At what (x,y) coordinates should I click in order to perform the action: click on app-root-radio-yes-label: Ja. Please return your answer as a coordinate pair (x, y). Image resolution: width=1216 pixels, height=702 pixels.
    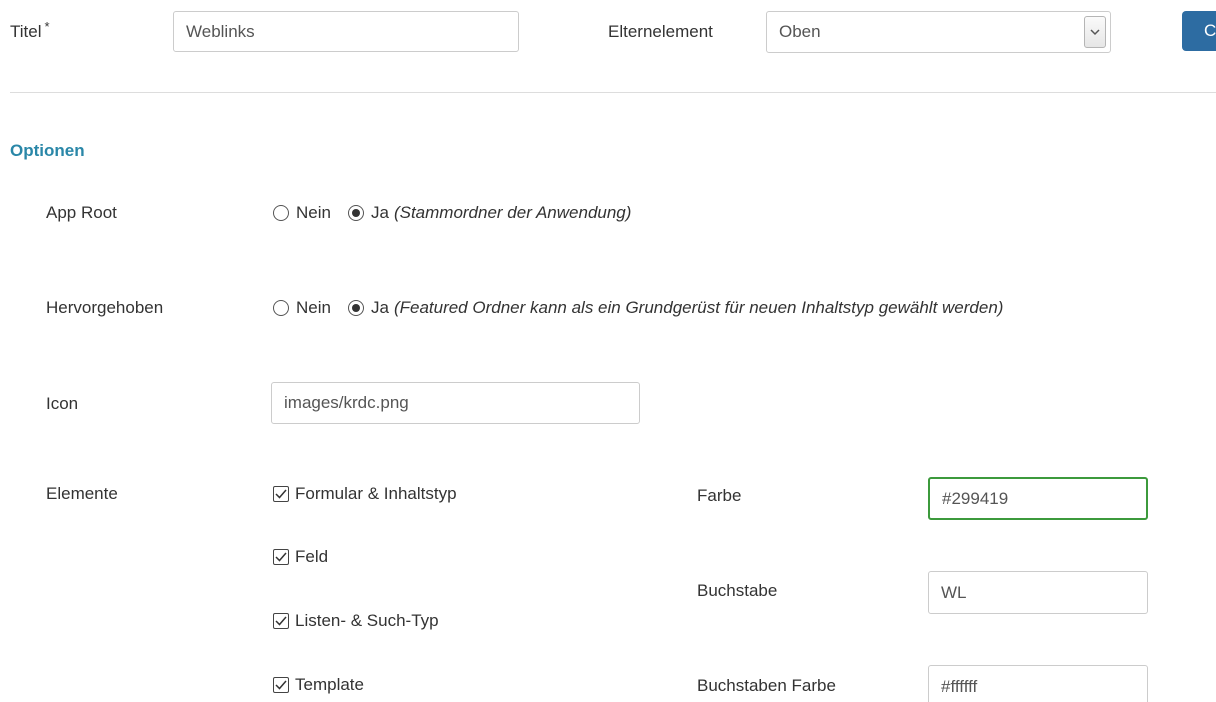
    Looking at the image, I should click on (380, 213).